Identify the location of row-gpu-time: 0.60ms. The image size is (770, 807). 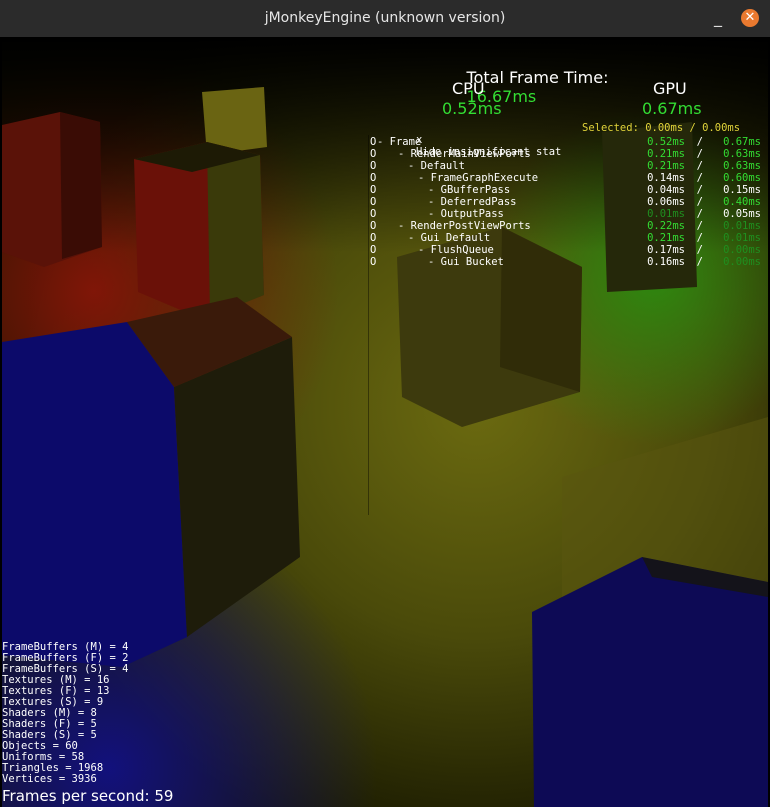
(742, 178).